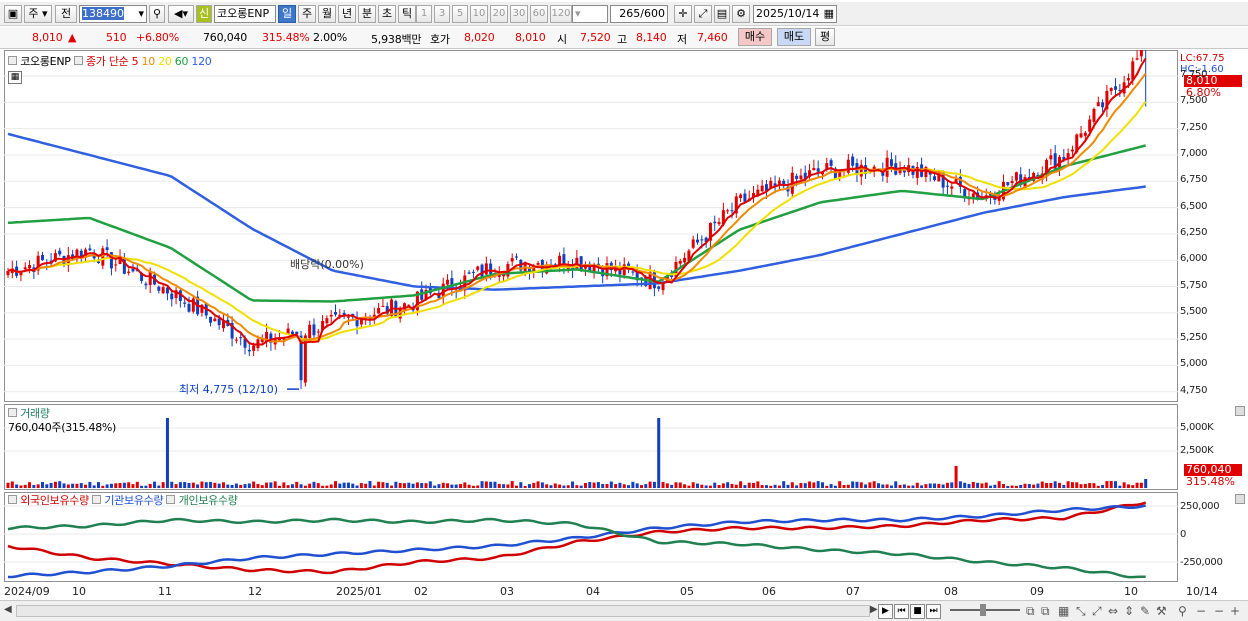 This screenshot has height=621, width=1248. I want to click on period-num-7: 120, so click(561, 14).